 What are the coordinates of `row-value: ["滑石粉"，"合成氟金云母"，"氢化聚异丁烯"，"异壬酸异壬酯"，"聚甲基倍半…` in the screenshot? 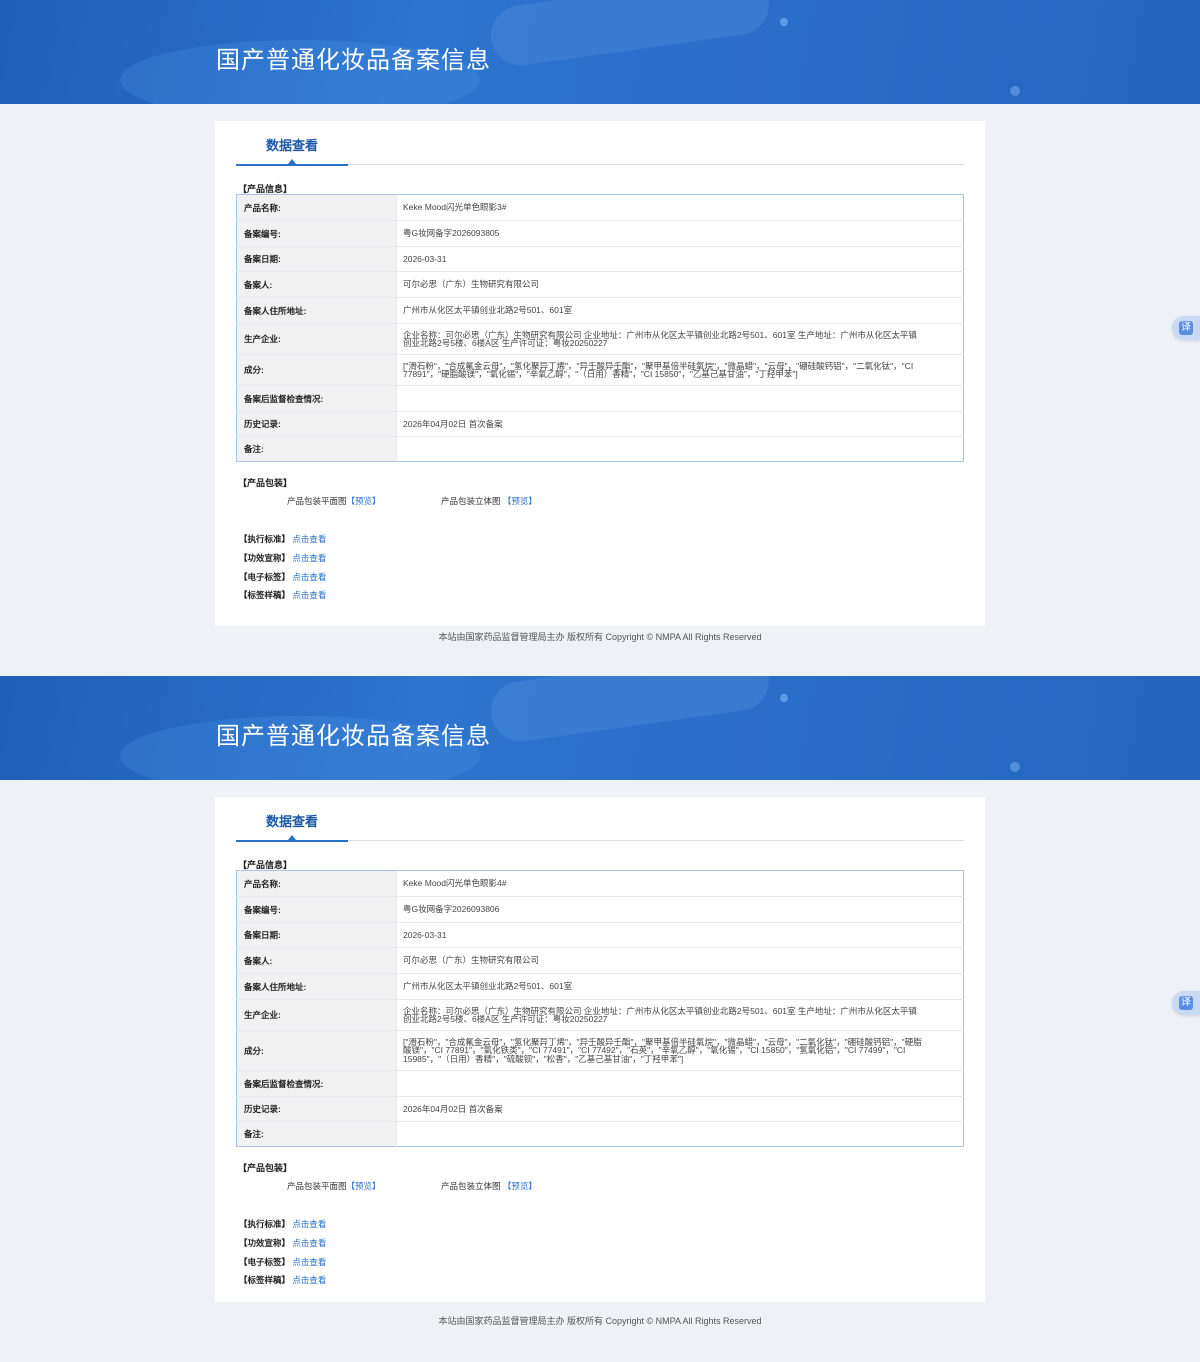 It's located at (680, 1050).